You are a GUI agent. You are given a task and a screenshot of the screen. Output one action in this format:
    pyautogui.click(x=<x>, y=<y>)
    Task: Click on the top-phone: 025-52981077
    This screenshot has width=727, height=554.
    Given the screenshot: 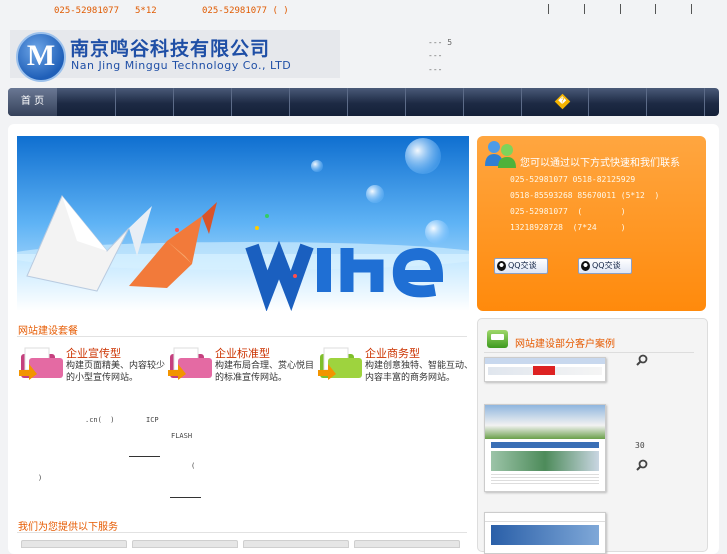 What is the action you would take?
    pyautogui.click(x=87, y=11)
    